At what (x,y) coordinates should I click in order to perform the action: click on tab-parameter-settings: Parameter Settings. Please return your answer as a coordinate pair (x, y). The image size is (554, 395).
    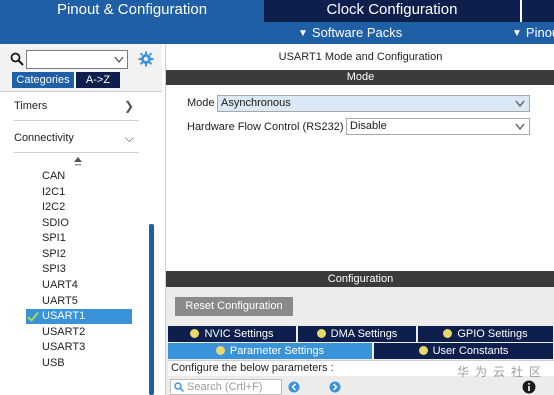
    Looking at the image, I should click on (270, 351).